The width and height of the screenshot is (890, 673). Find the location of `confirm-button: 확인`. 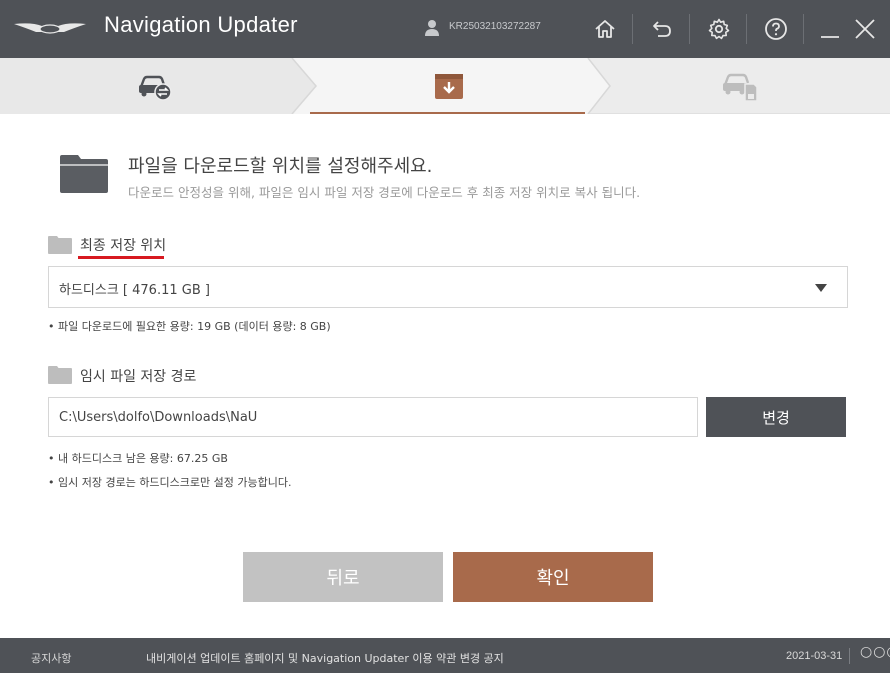

confirm-button: 확인 is located at coordinates (553, 577).